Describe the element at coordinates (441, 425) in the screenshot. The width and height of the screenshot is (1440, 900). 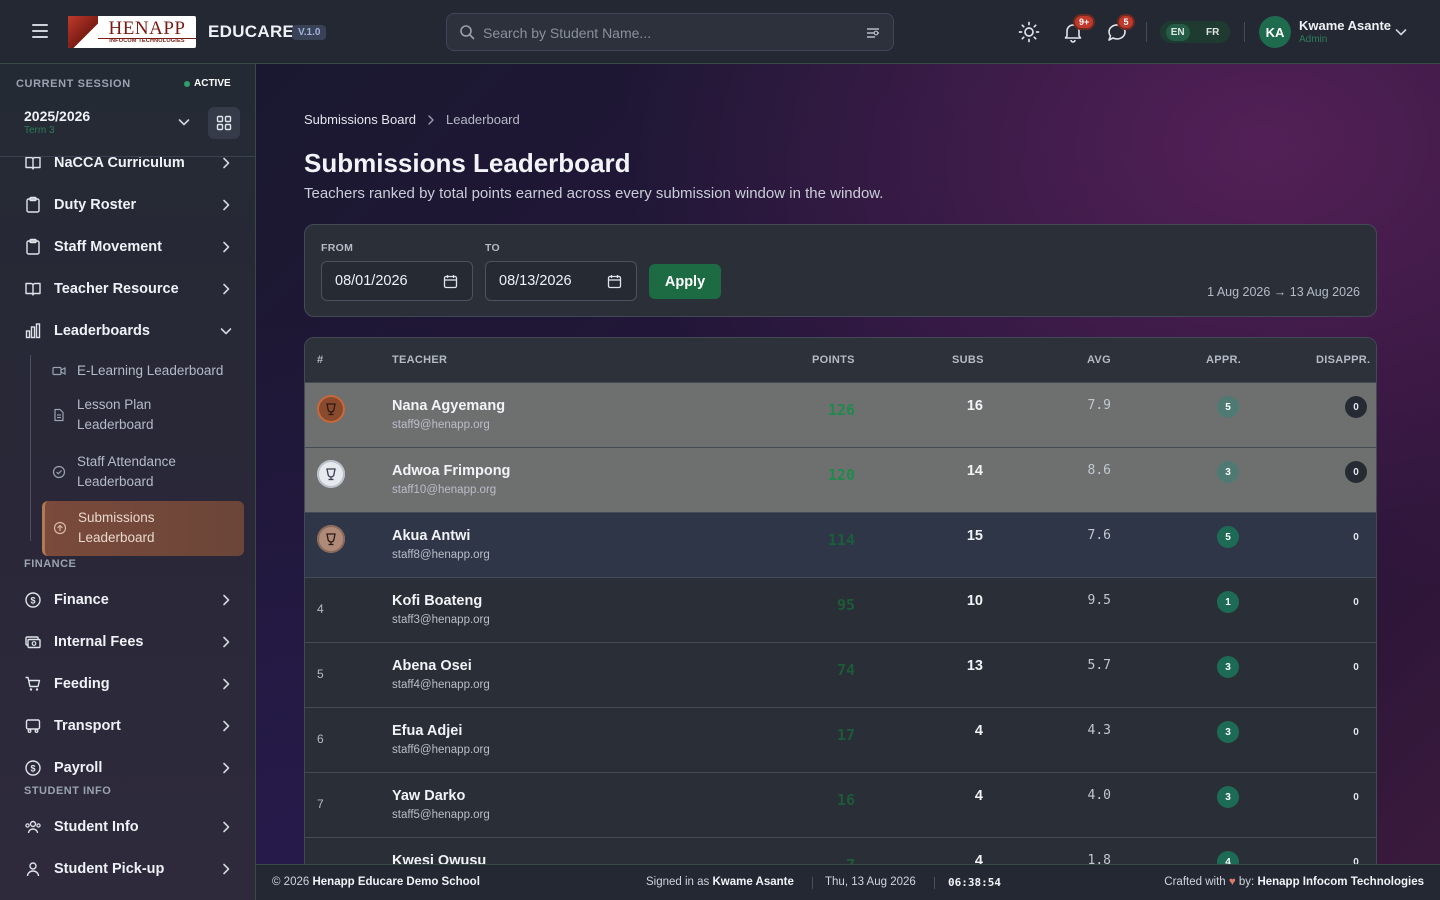
I see `teacher-email: staff9@henapp.org` at that location.